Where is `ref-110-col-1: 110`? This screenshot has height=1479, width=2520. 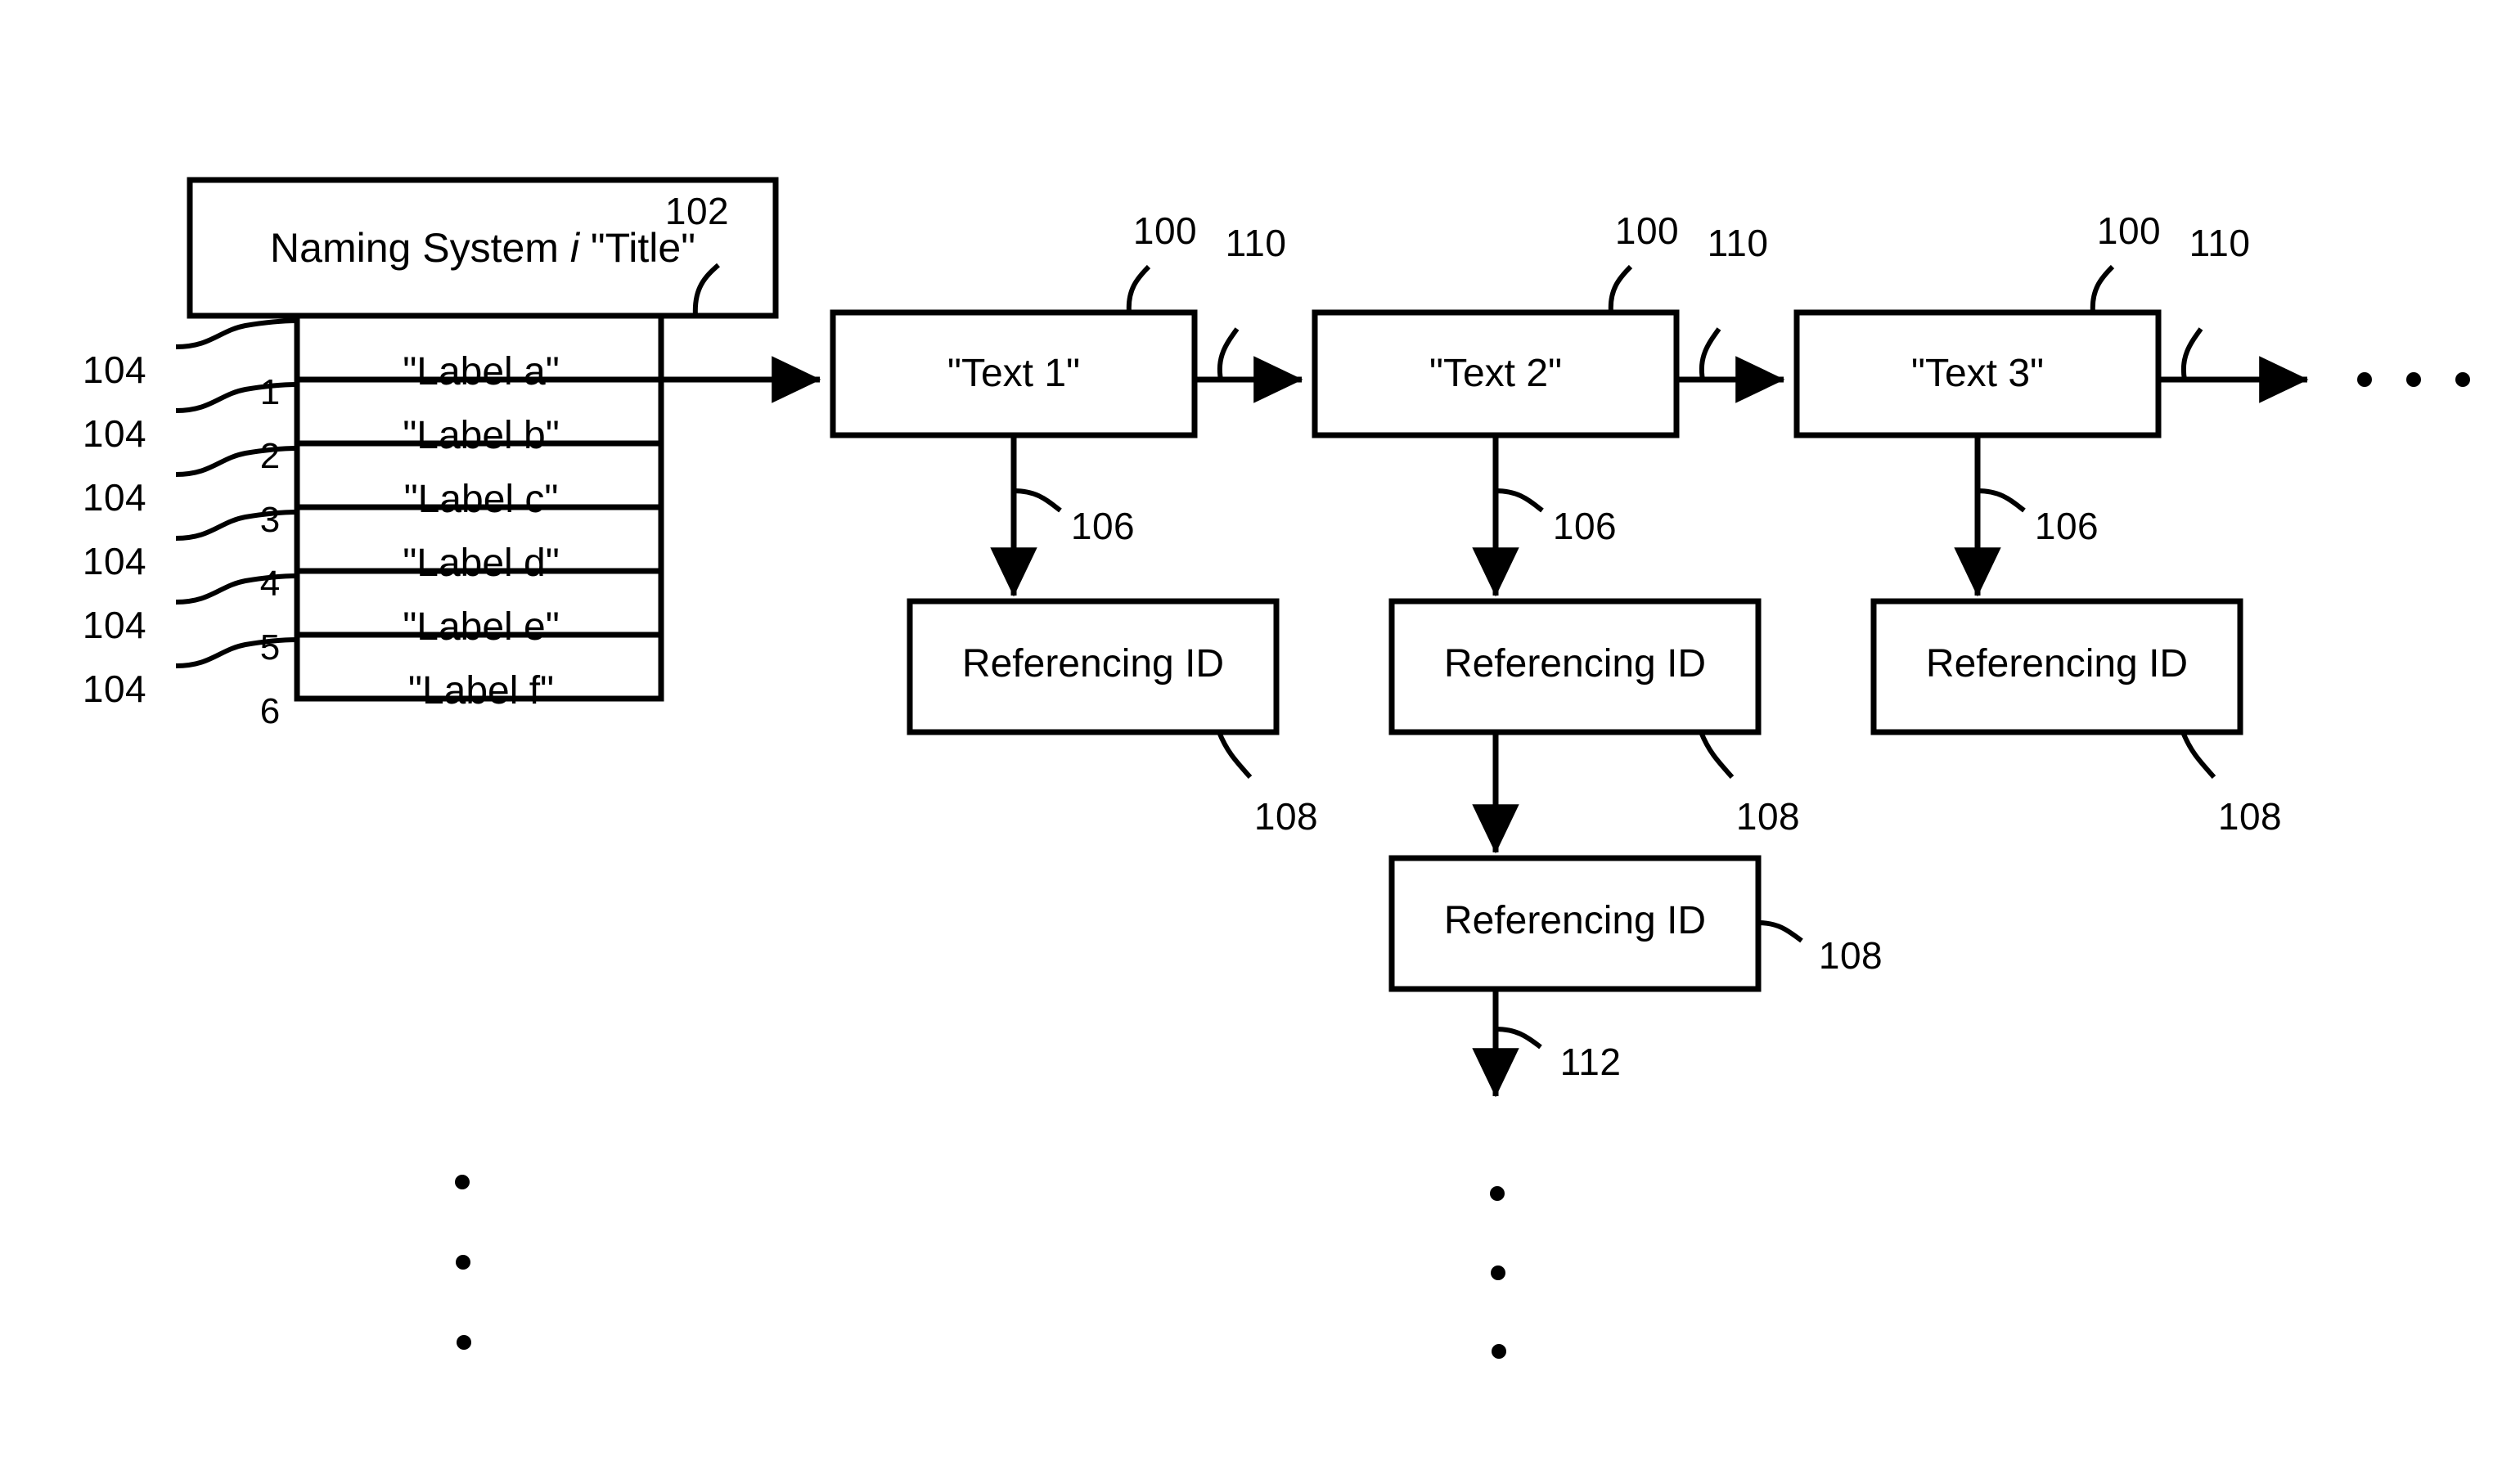 ref-110-col-1: 110 is located at coordinates (1256, 243).